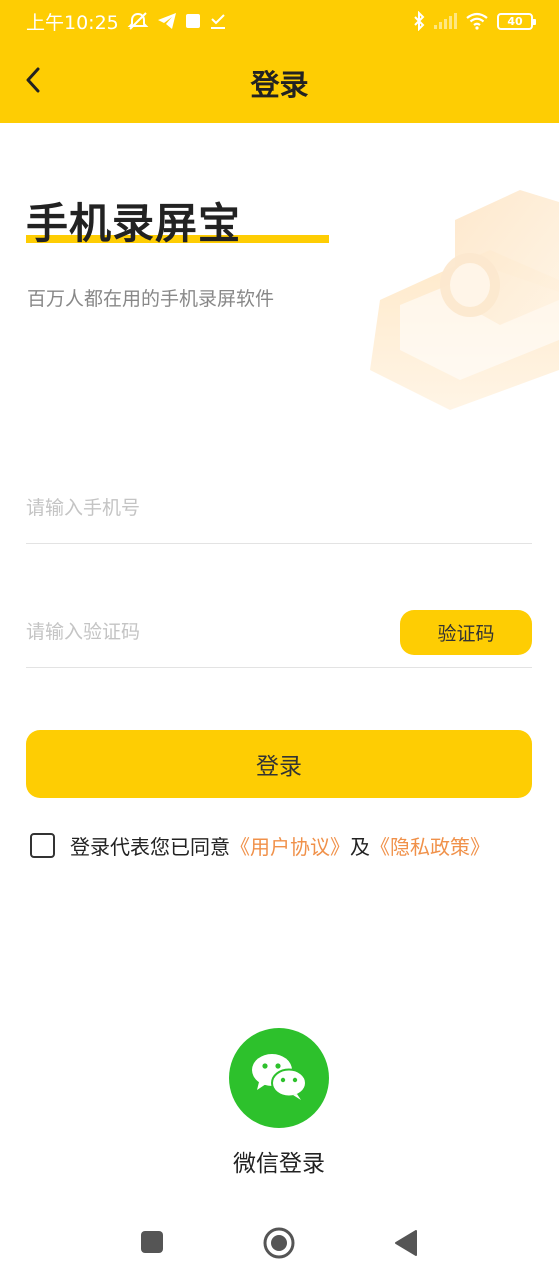  I want to click on mute-alarm-icon, so click(138, 21).